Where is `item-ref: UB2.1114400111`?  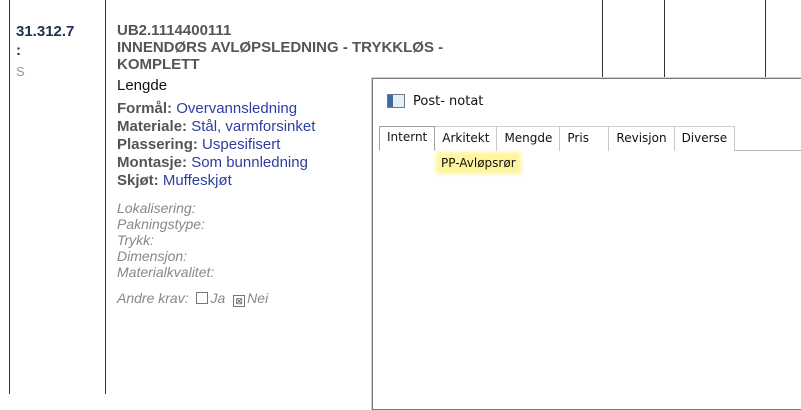
item-ref: UB2.1114400111 is located at coordinates (174, 30).